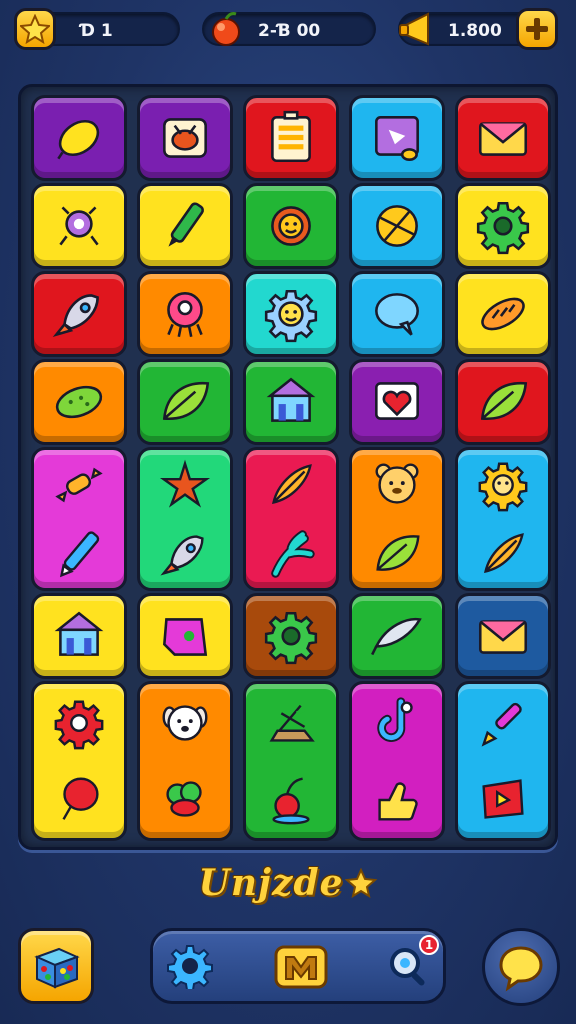 The image size is (576, 1024). Describe the element at coordinates (185, 485) in the screenshot. I see `starfish-icon` at that location.